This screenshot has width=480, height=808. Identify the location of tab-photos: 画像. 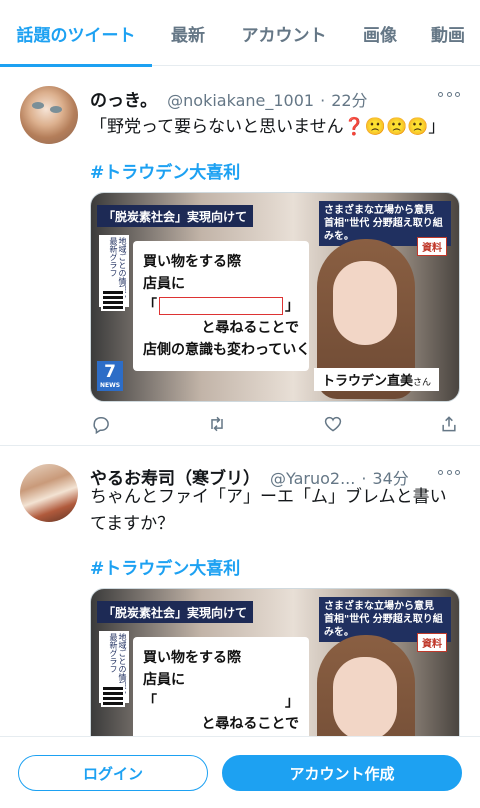
(380, 33).